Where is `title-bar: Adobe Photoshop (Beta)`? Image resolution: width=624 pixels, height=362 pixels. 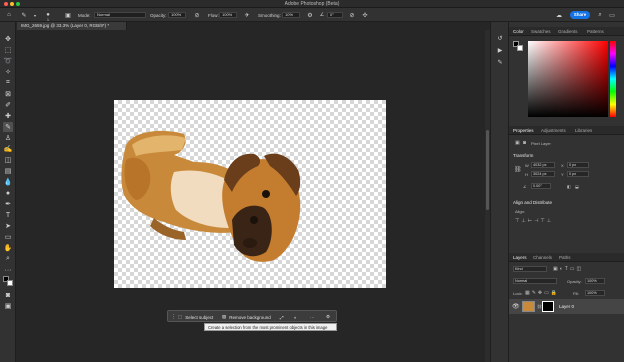
title-bar: Adobe Photoshop (Beta) is located at coordinates (312, 4).